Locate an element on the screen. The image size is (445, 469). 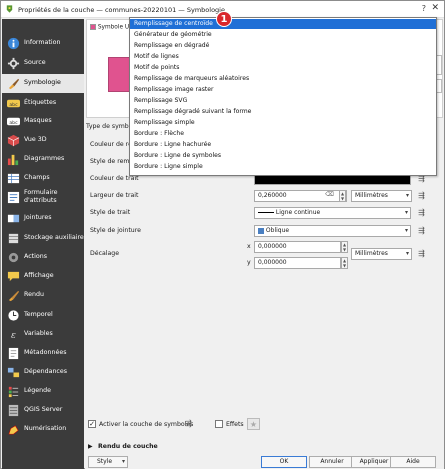
sidebar-item-qgis-server: QGIS Server is located at coordinates (43, 410).